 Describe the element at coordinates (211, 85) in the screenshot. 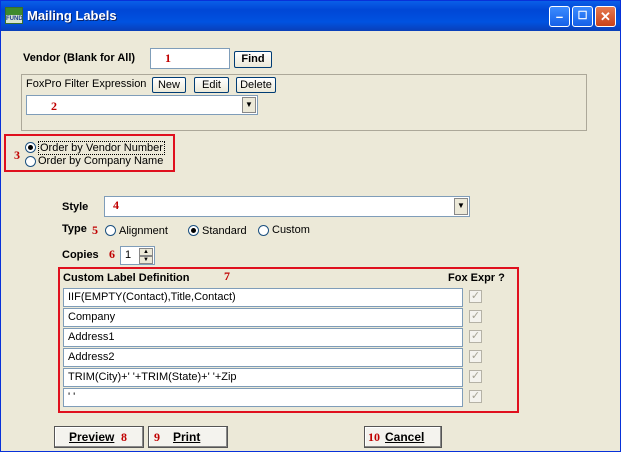

I see `filter-edit-button: Edit` at that location.